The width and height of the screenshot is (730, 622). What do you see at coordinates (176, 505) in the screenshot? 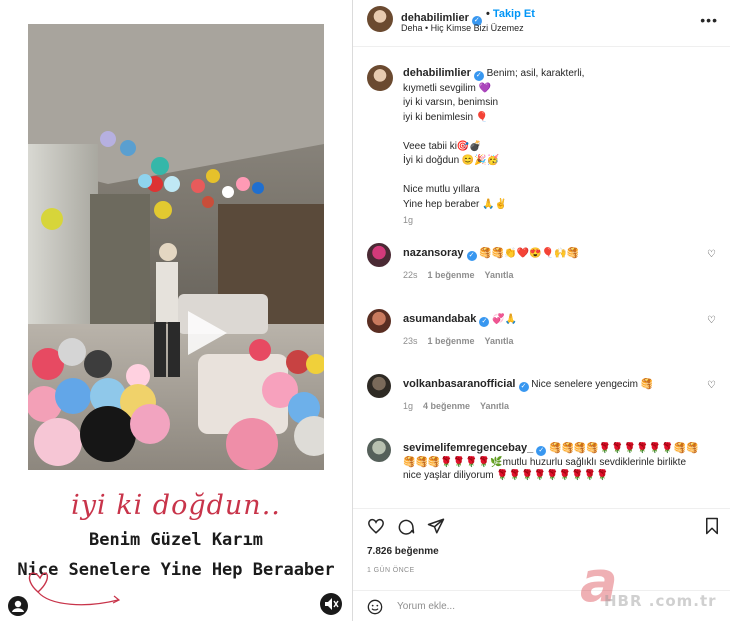
I see `image-caption-line1: iyi ki doğdun..` at bounding box center [176, 505].